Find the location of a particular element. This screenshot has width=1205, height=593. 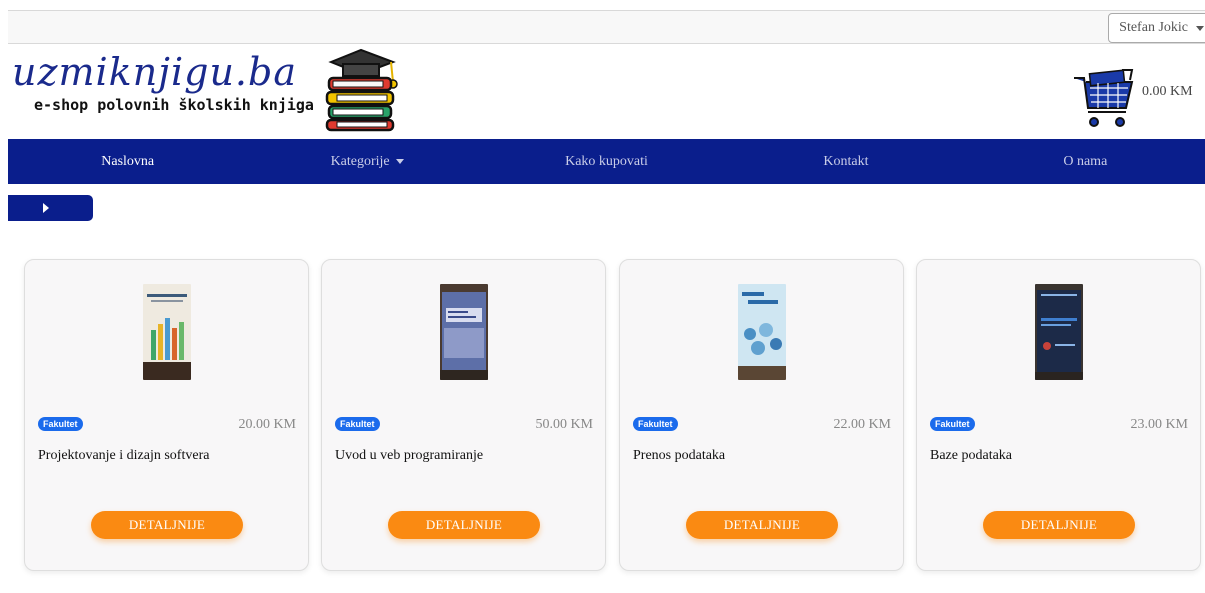

nav-item-naslovna: Naslovna is located at coordinates (127, 161).